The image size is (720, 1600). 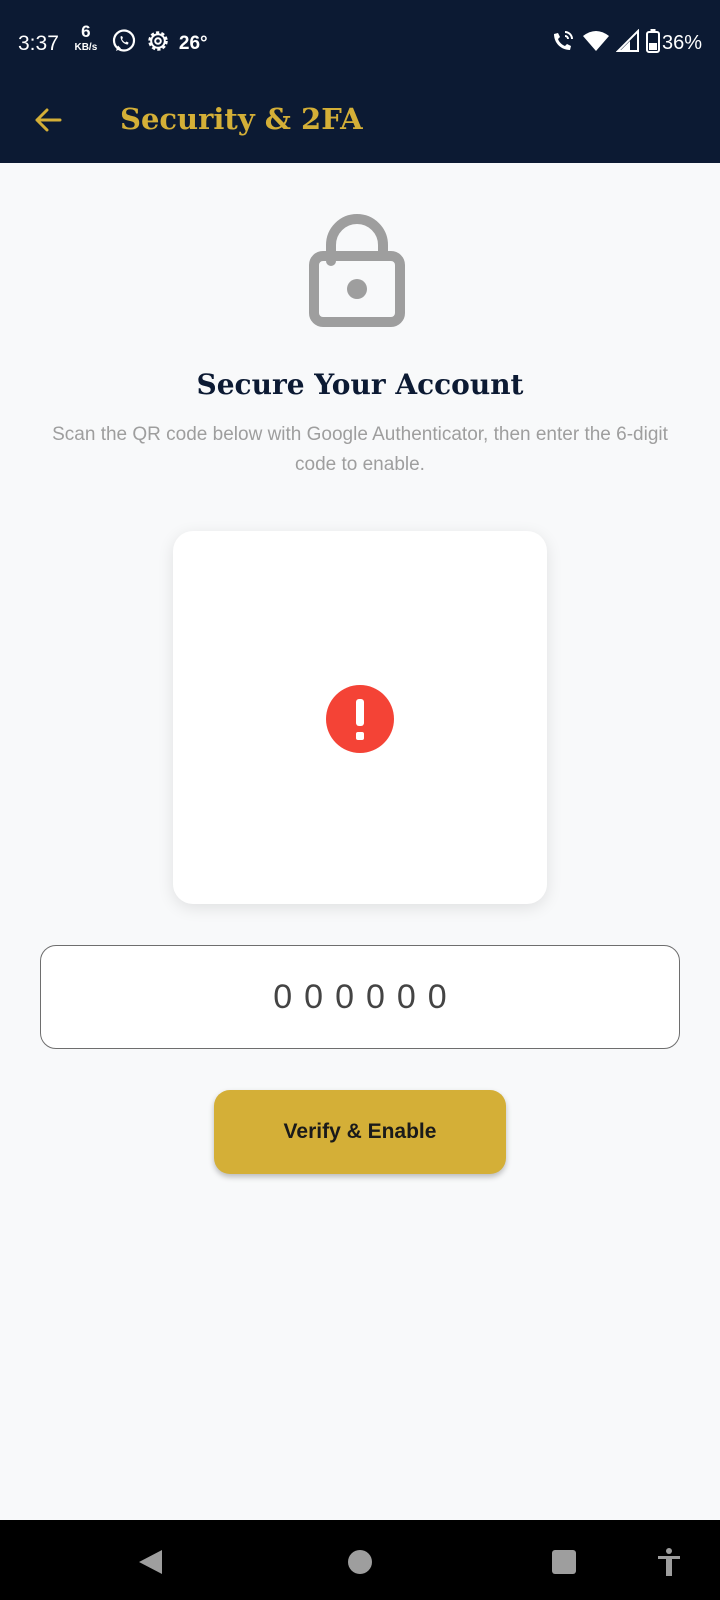 I want to click on lock-open-icon, so click(x=357, y=268).